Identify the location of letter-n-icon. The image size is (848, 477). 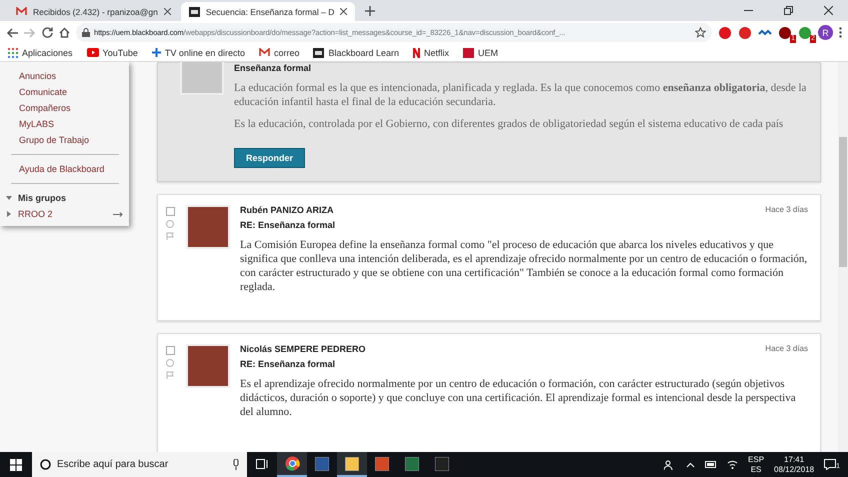
(416, 53).